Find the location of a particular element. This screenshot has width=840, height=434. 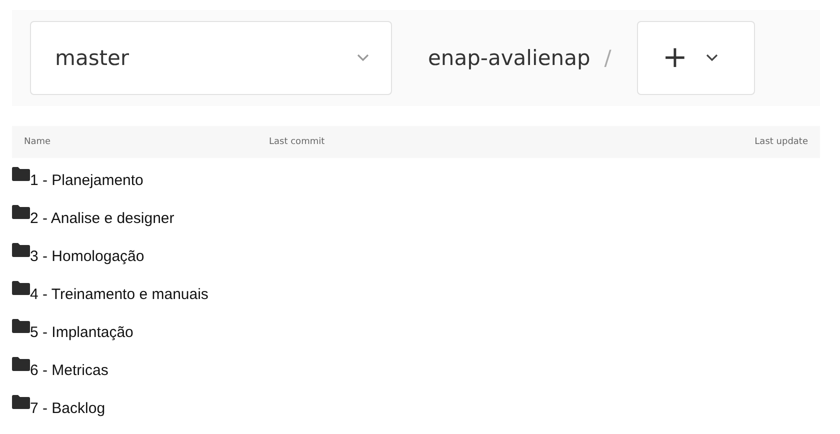

folder-link: 2 - Analise e designer is located at coordinates (102, 218).